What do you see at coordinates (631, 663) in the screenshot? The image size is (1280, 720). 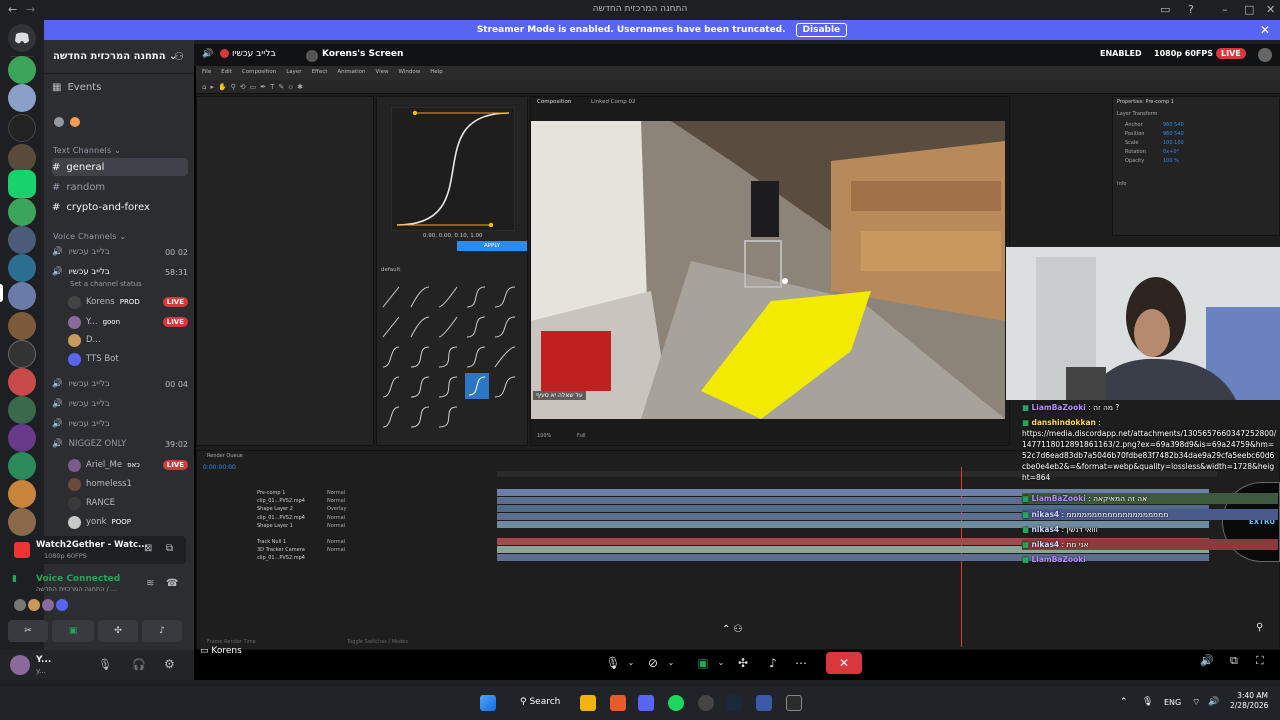 I see `mic-options-icon: ⌄` at bounding box center [631, 663].